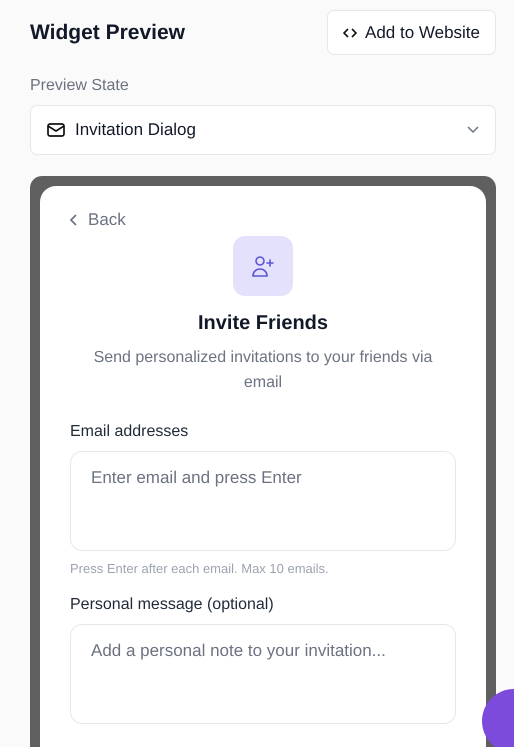  Describe the element at coordinates (130, 432) in the screenshot. I see `field-label: Email addresses` at that location.